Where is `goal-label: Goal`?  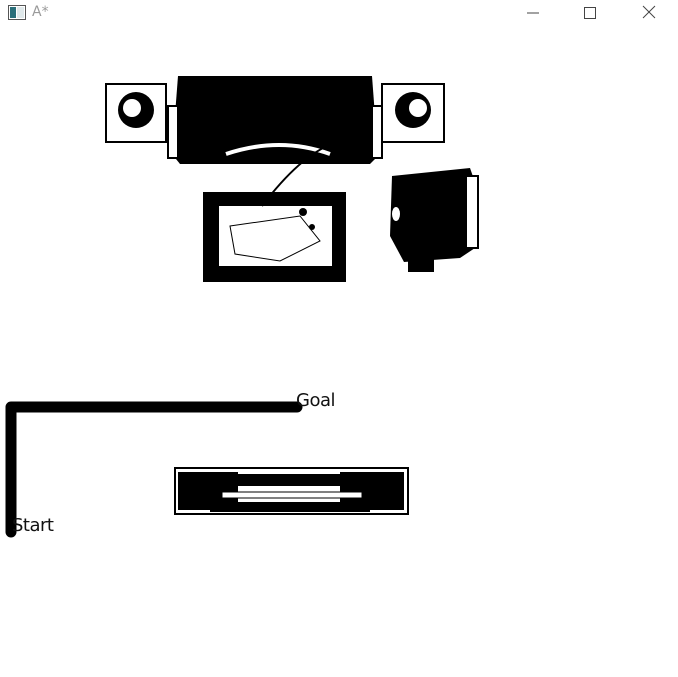
goal-label: Goal is located at coordinates (316, 400).